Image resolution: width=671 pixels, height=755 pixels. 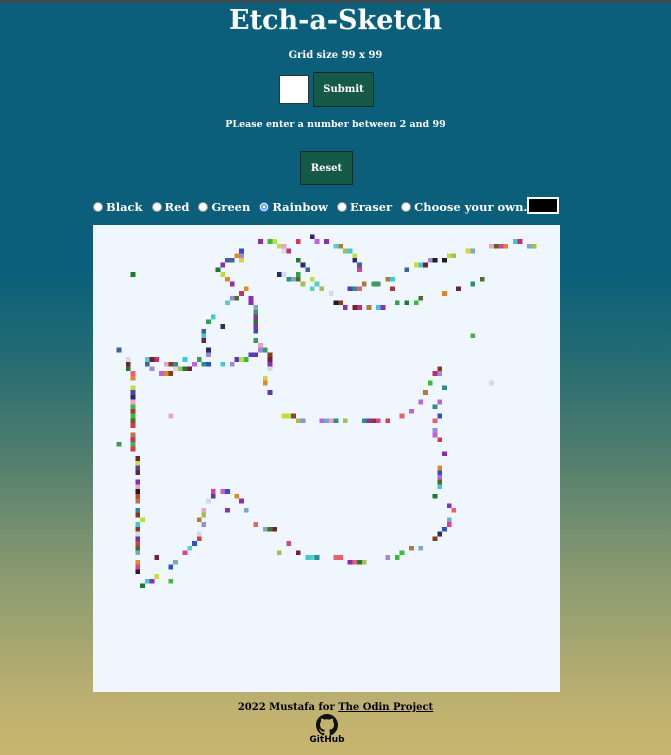 What do you see at coordinates (224, 207) in the screenshot?
I see `mode-option: Green` at bounding box center [224, 207].